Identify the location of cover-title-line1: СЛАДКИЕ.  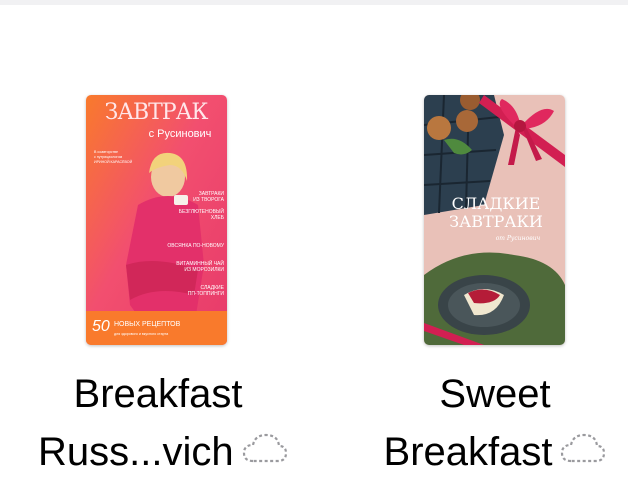
(496, 203).